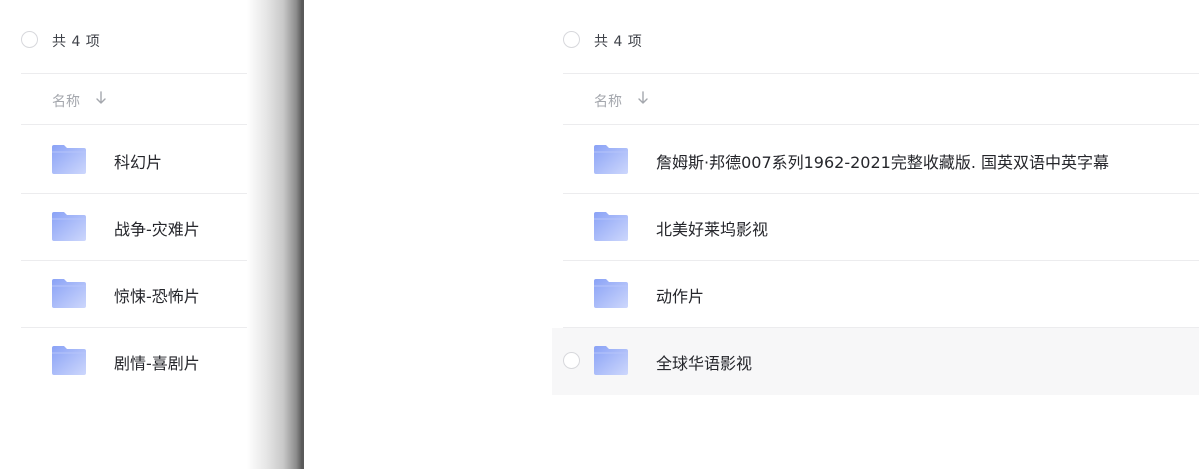 The width and height of the screenshot is (1199, 469). Describe the element at coordinates (571, 360) in the screenshot. I see `row-select-checkbox` at that location.